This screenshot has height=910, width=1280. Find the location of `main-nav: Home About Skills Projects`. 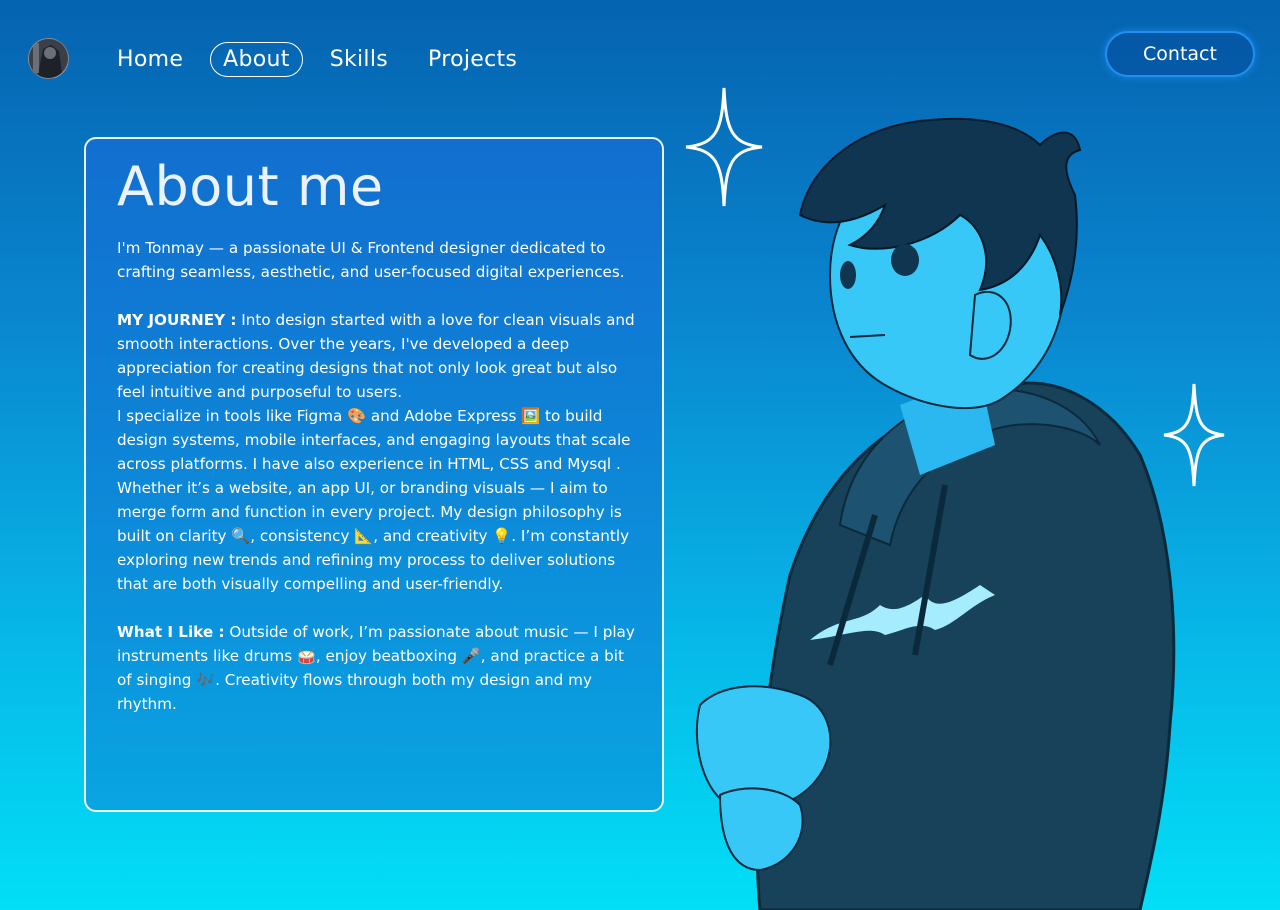

main-nav: Home About Skills Projects is located at coordinates (324, 59).